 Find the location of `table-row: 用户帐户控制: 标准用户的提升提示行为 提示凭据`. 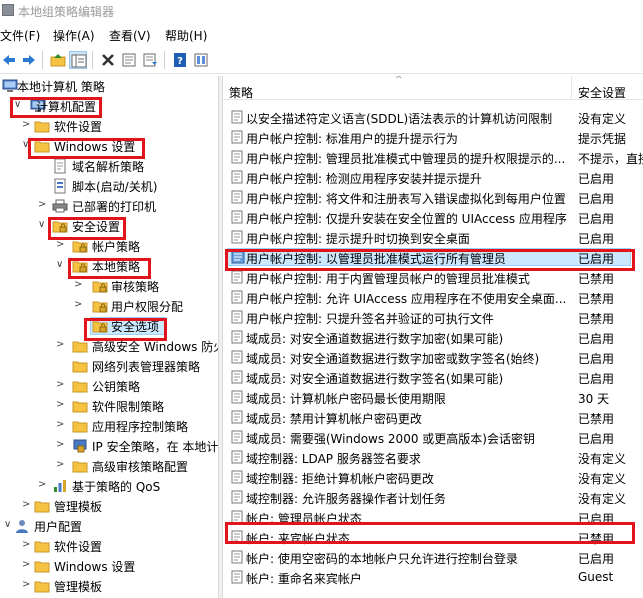

table-row: 用户帐户控制: 标准用户的提升提示行为 提示凭据 is located at coordinates (433, 137).